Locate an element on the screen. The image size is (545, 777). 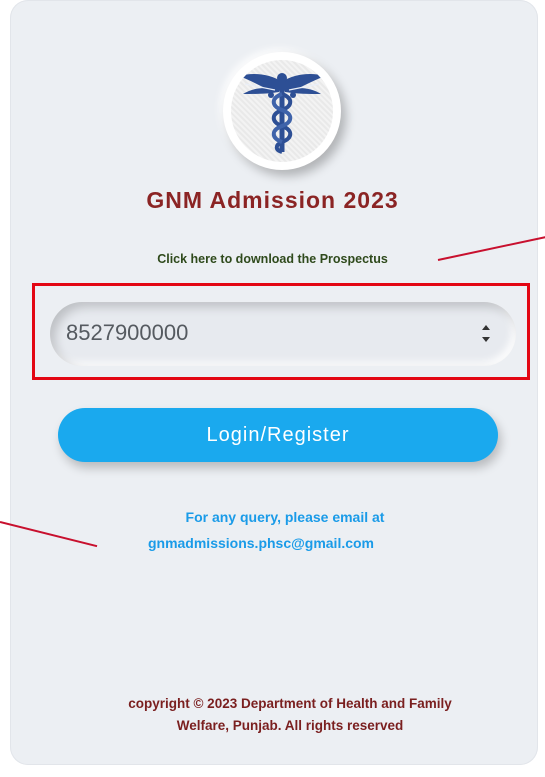
spinner-up-icon is located at coordinates (486, 327).